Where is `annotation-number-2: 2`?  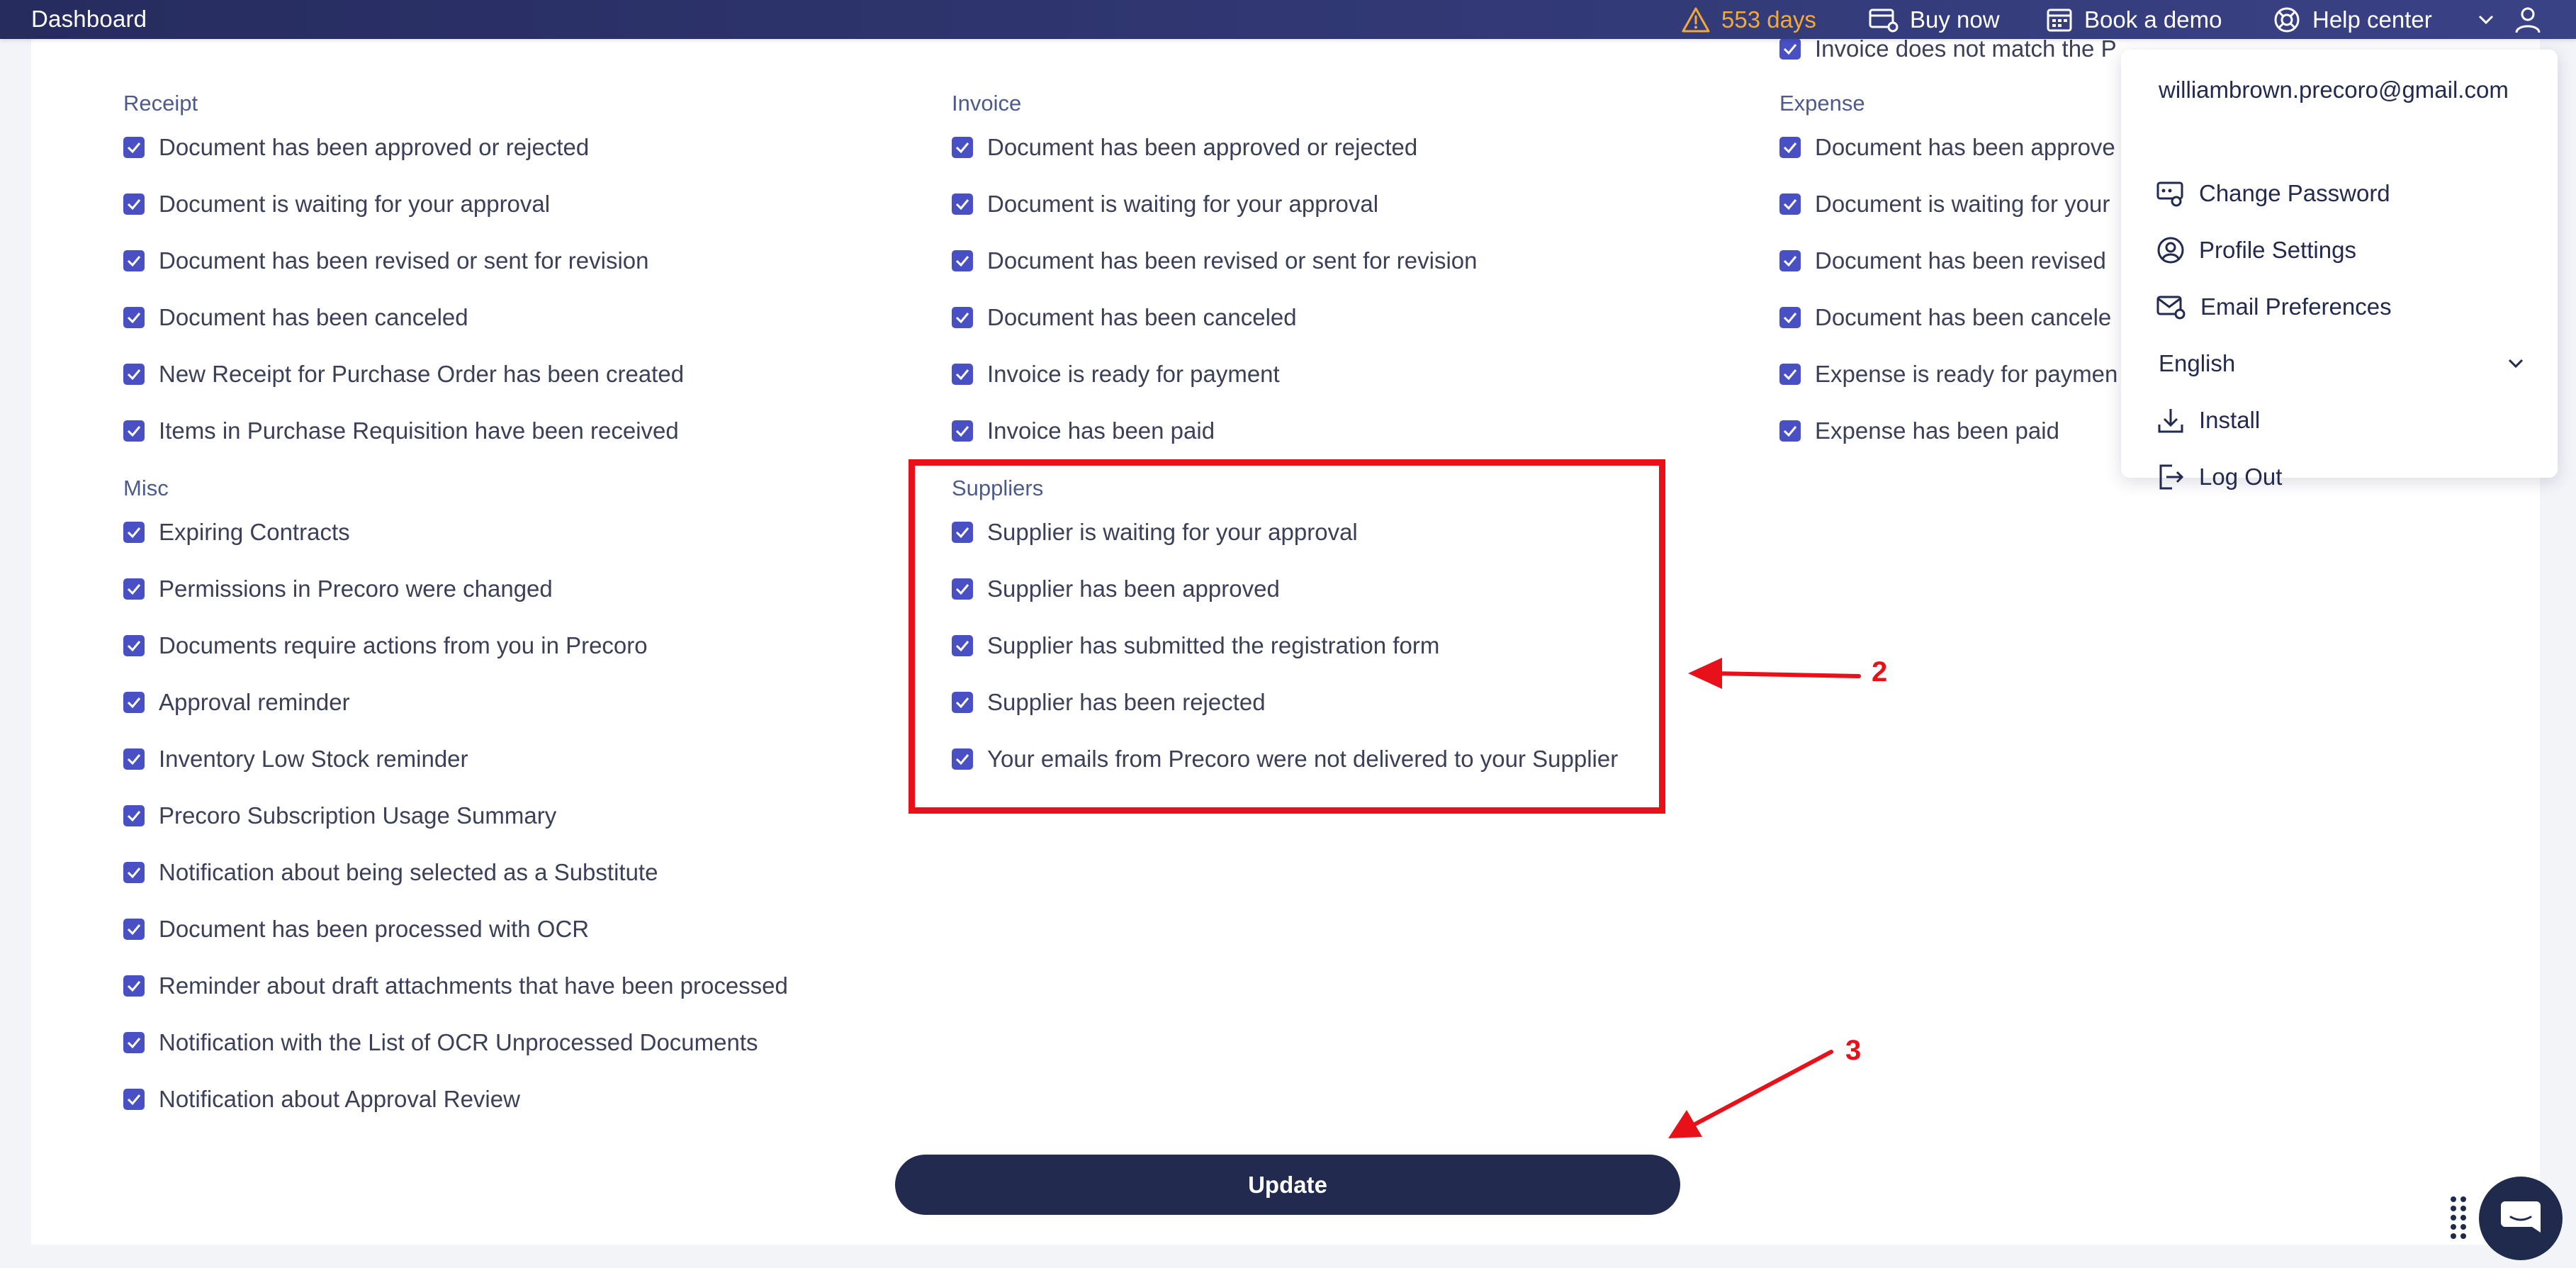
annotation-number-2: 2 is located at coordinates (1880, 672).